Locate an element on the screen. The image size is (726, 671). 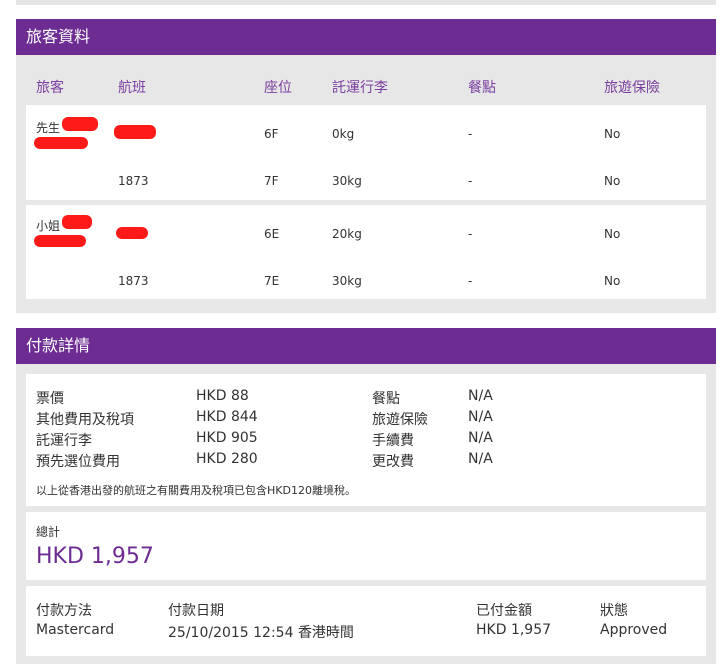
fee-label: 預先選位費用 is located at coordinates (78, 462).